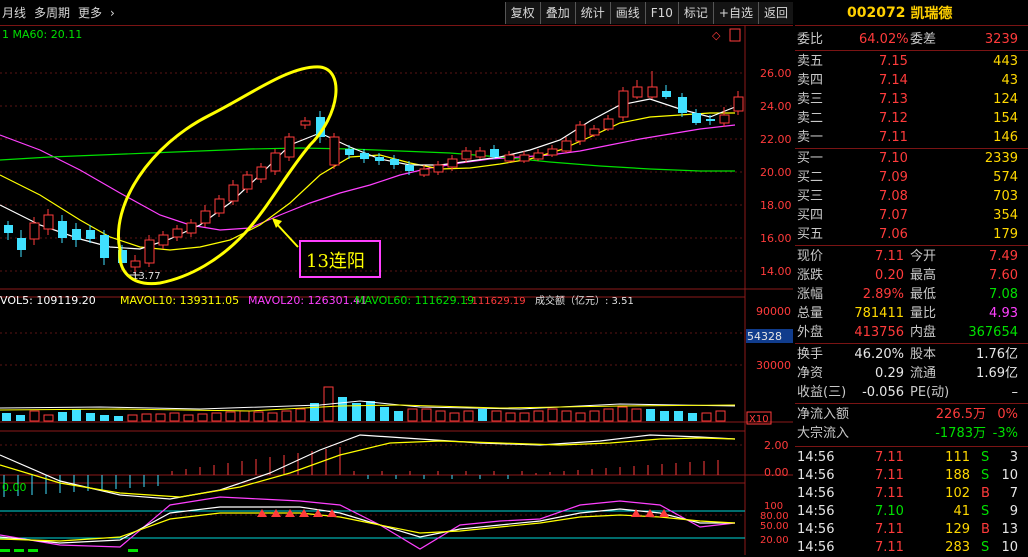  I want to click on vol-scale: X10, so click(759, 419).